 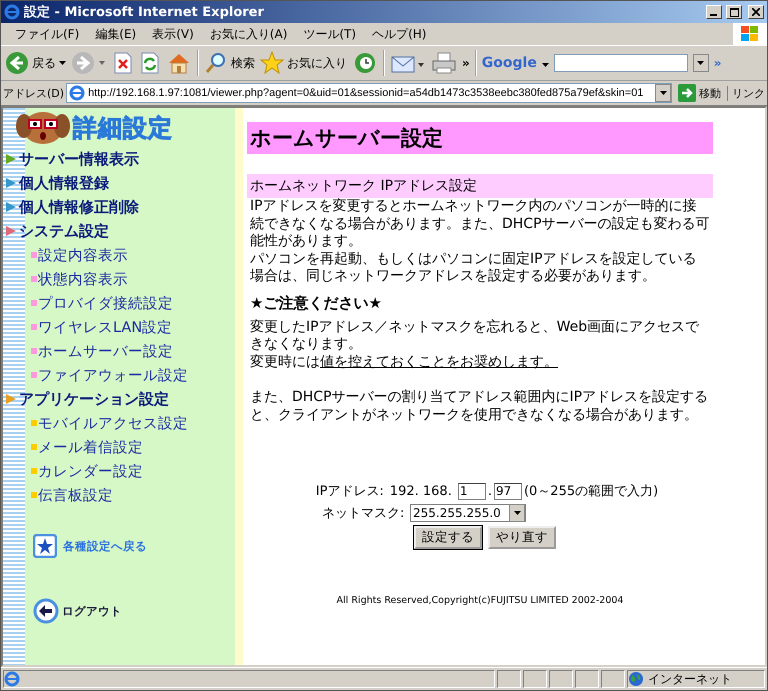 I want to click on maximize-button, so click(x=734, y=12).